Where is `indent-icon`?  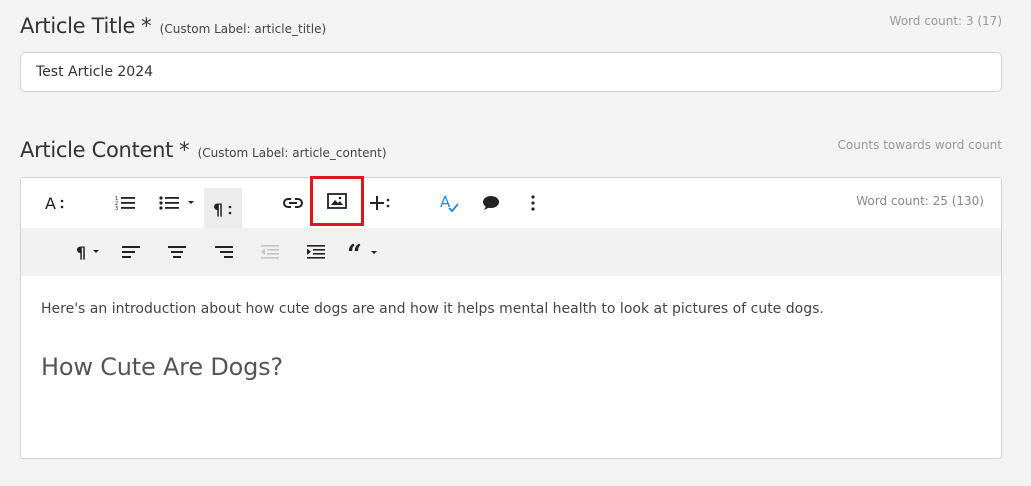 indent-icon is located at coordinates (316, 252).